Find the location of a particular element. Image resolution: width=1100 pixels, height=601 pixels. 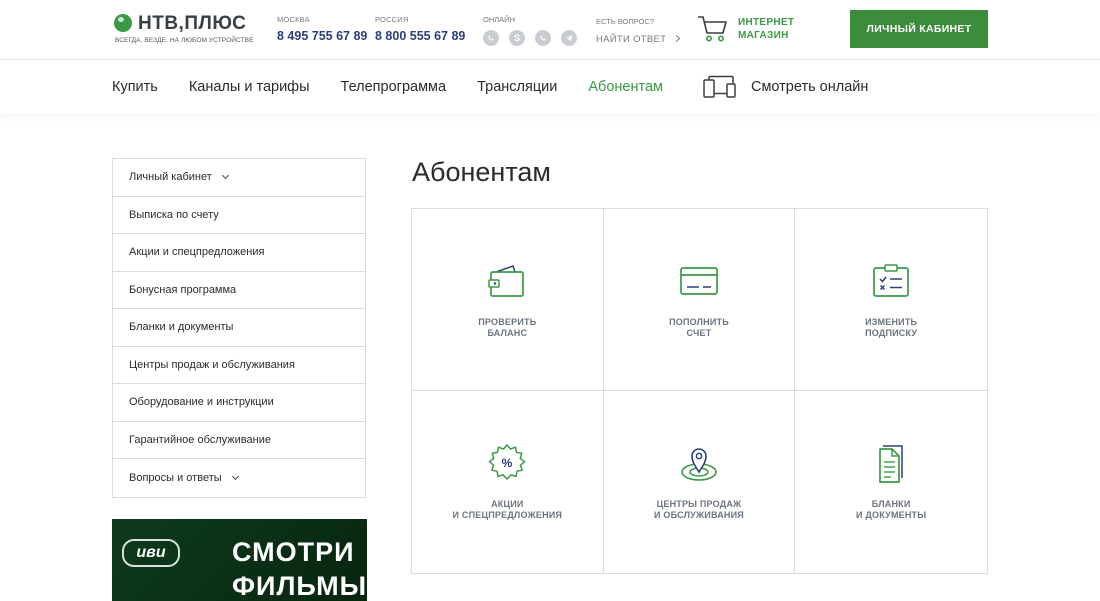

question-label: ЕСТЬ ВОПРОС? is located at coordinates (625, 21).